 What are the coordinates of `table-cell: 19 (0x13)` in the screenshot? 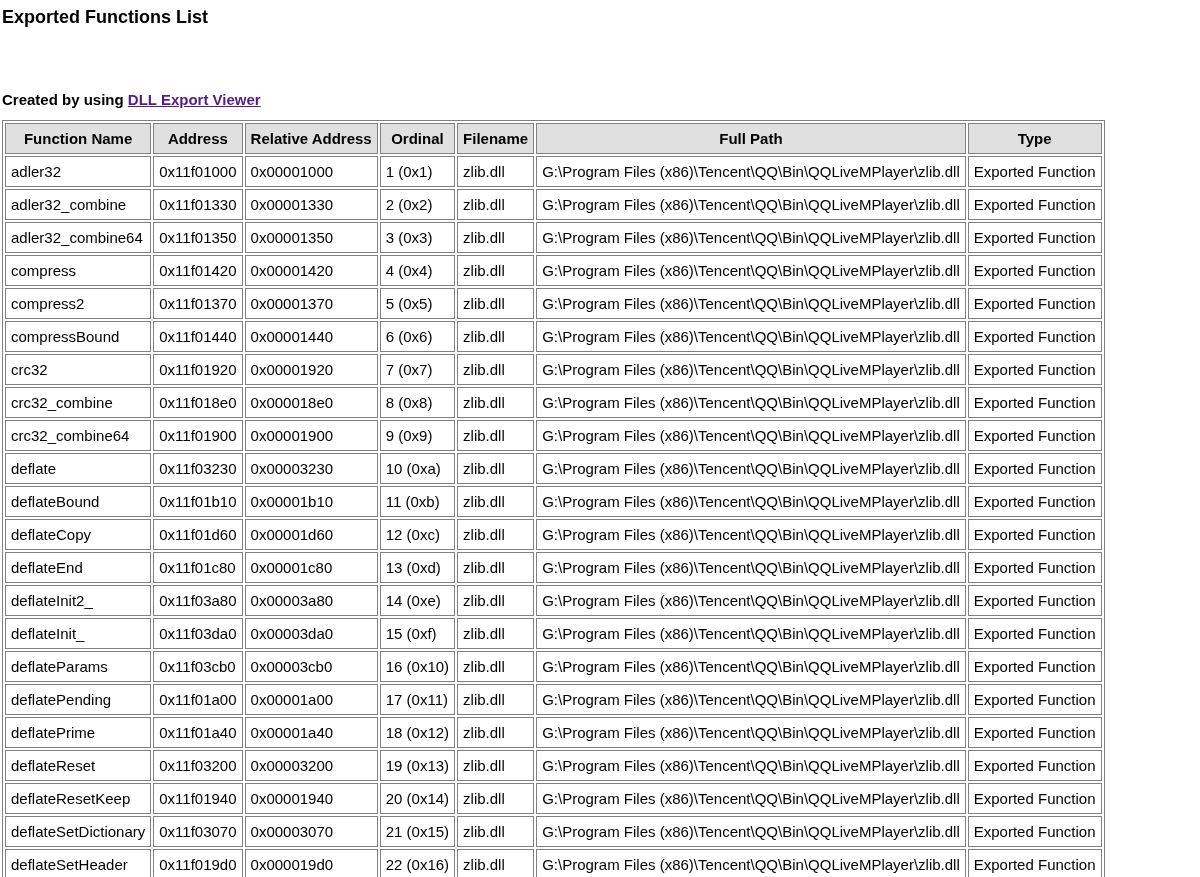 It's located at (417, 765).